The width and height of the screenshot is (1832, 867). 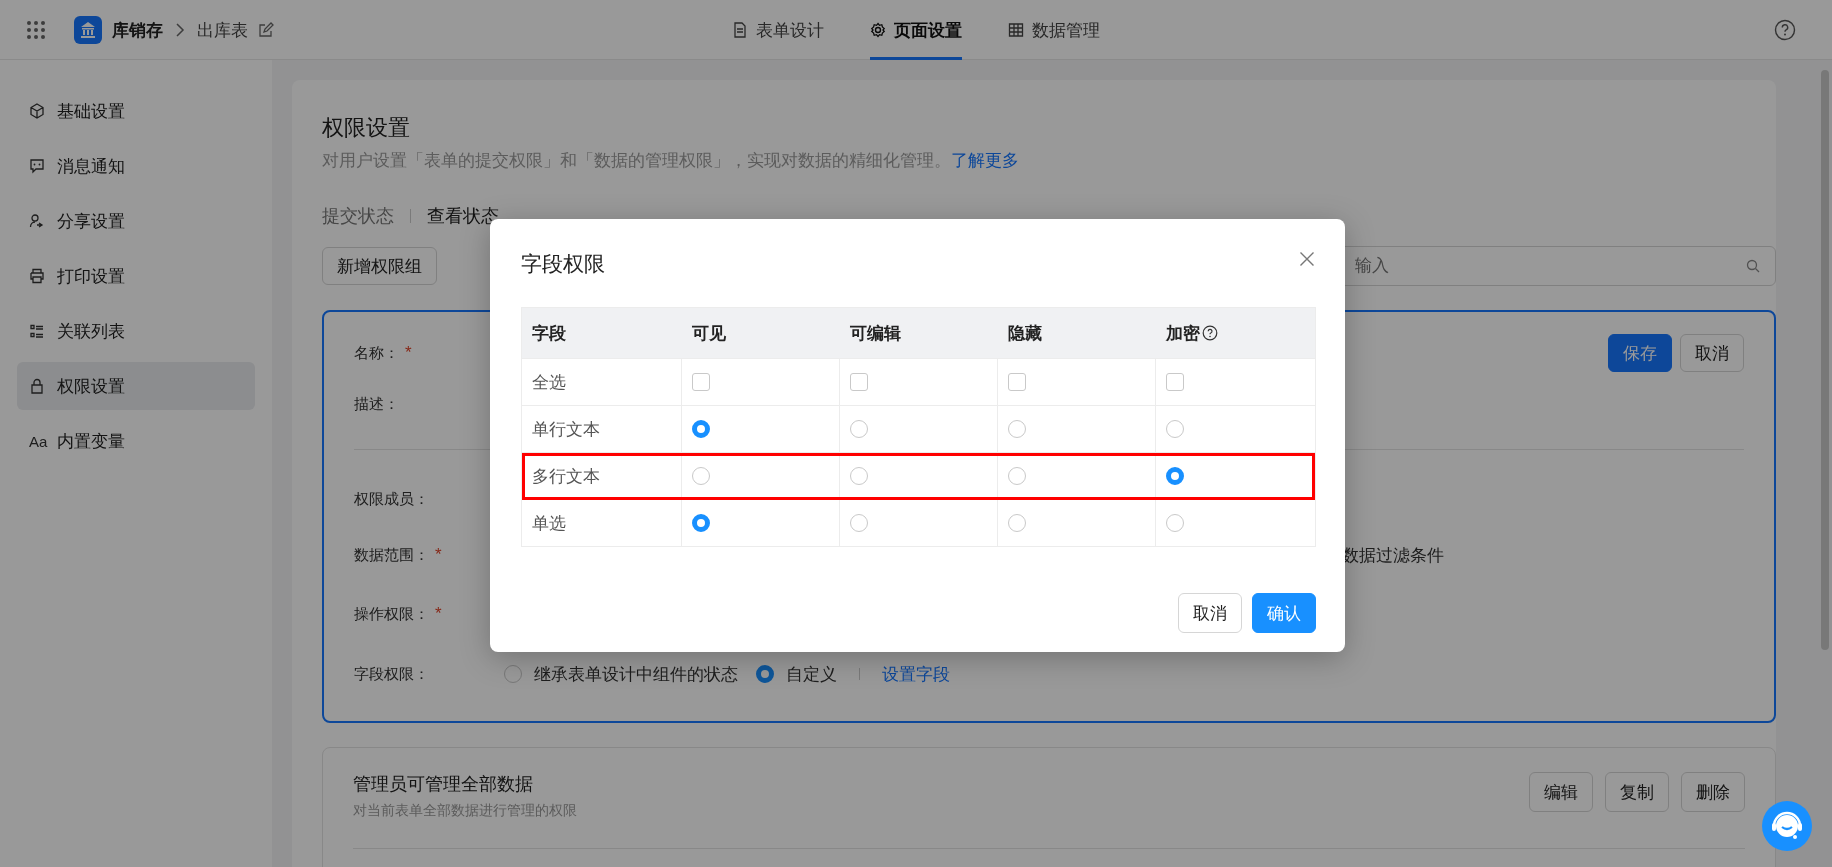 What do you see at coordinates (1054, 30) in the screenshot?
I see `top-tab: 数据管理` at bounding box center [1054, 30].